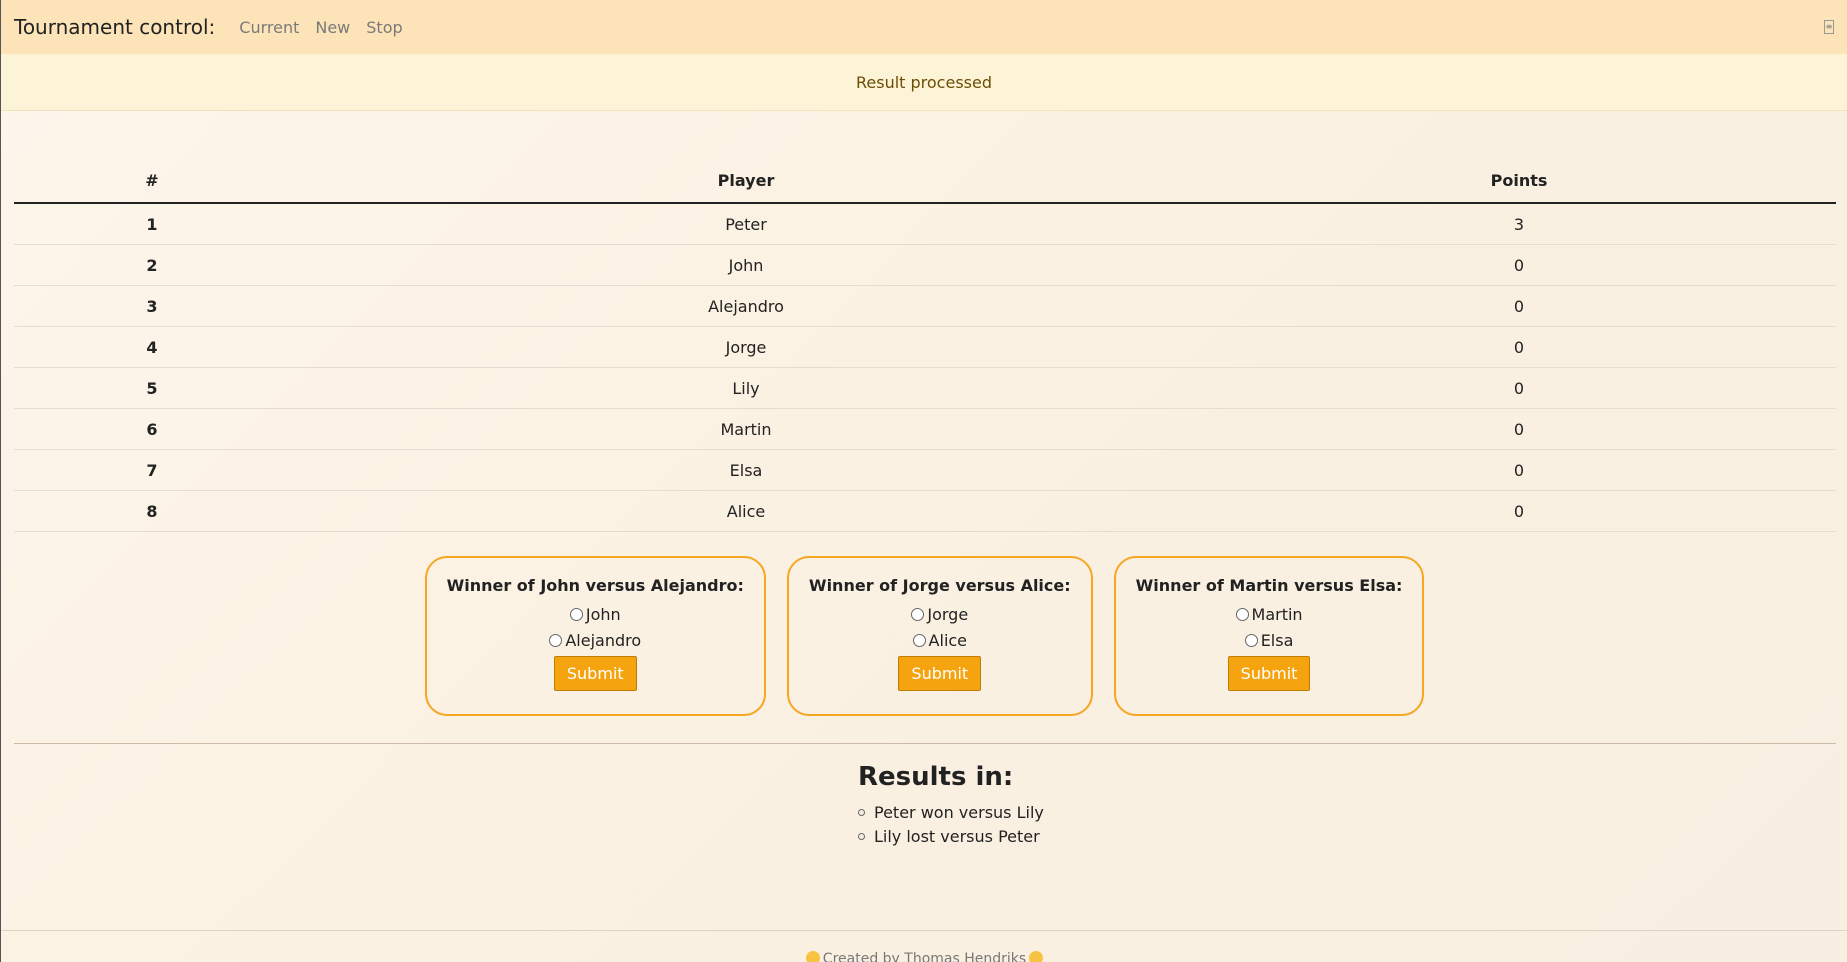 The width and height of the screenshot is (1847, 962). Describe the element at coordinates (936, 777) in the screenshot. I see `results-title: Results in:` at that location.